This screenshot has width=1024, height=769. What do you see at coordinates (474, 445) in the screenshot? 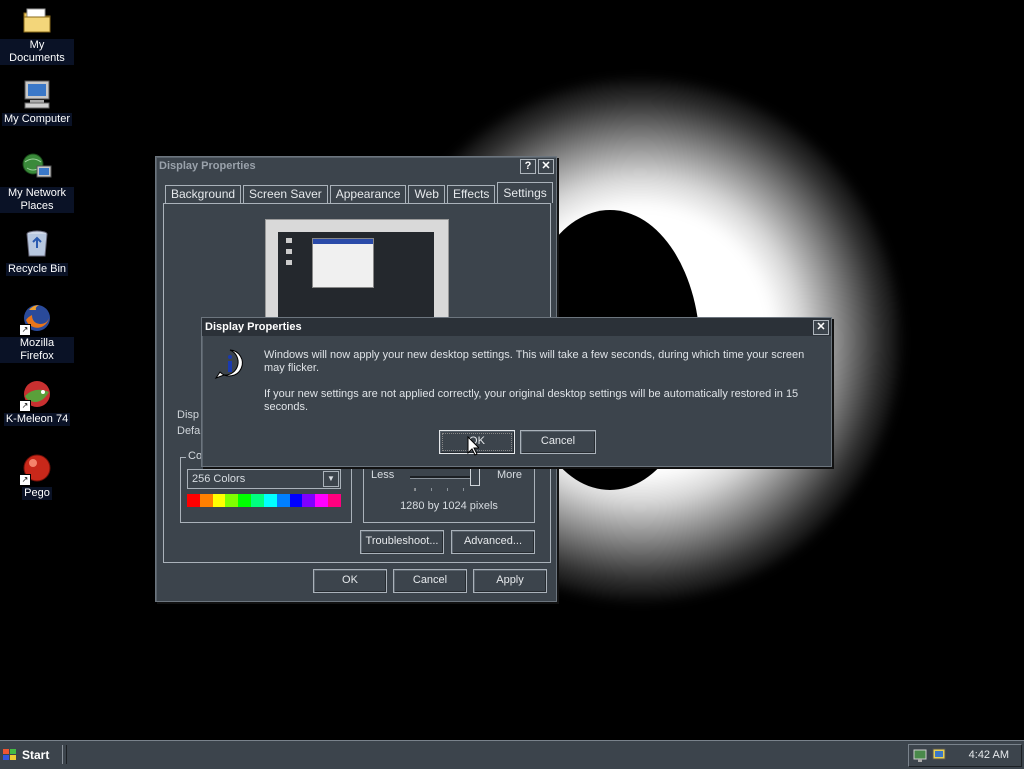
I see `mouse-cursor-icon` at bounding box center [474, 445].